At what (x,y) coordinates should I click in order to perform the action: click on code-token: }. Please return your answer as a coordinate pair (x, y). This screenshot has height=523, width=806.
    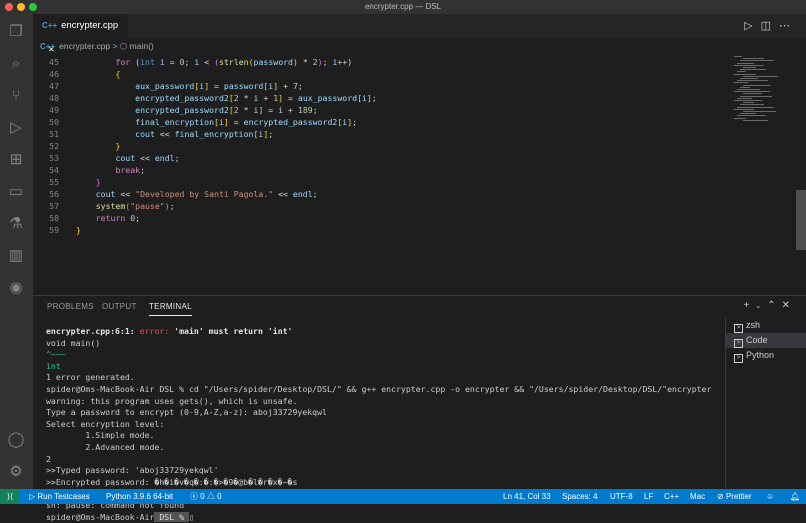
    Looking at the image, I should click on (78, 230).